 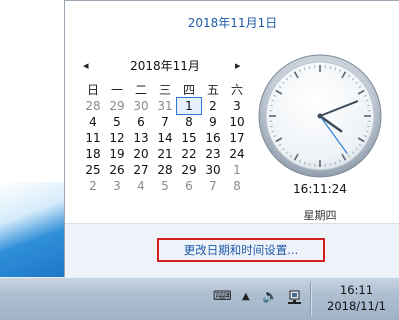 I want to click on weekday-label: 五, so click(x=213, y=89).